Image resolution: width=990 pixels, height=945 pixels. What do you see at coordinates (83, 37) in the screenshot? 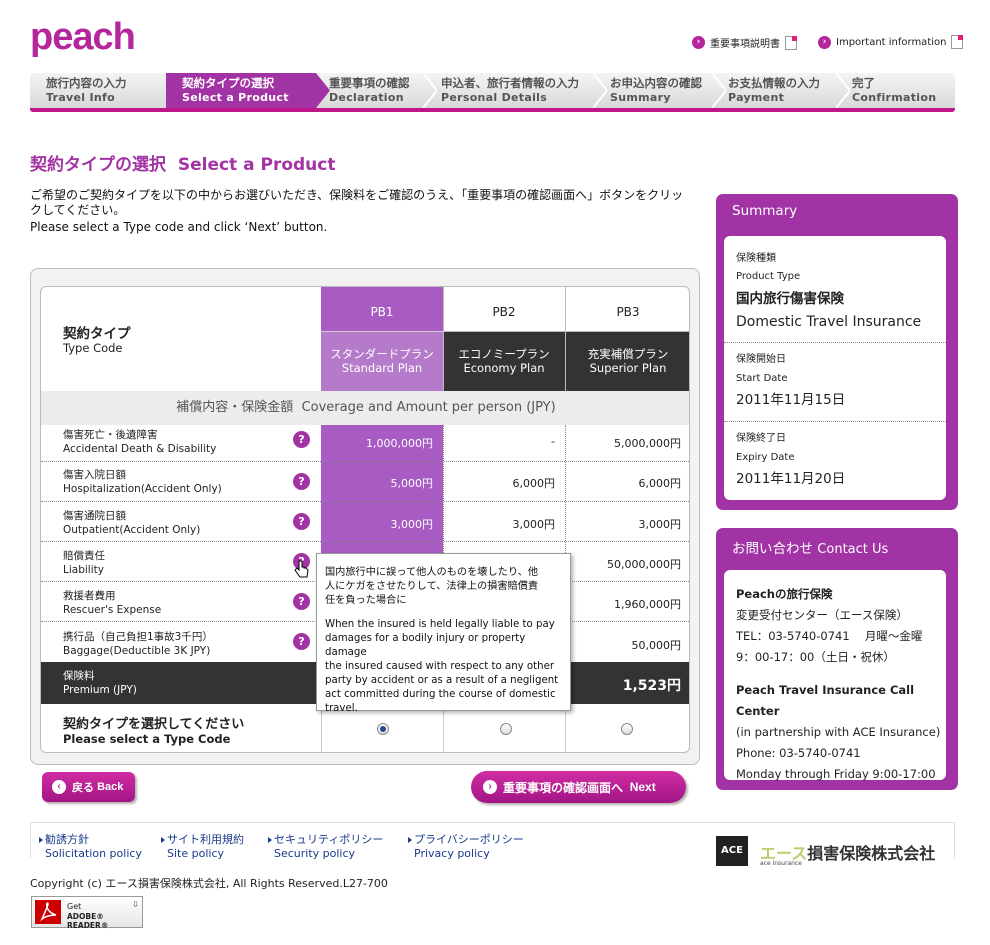
I see `peach-logo: peach` at bounding box center [83, 37].